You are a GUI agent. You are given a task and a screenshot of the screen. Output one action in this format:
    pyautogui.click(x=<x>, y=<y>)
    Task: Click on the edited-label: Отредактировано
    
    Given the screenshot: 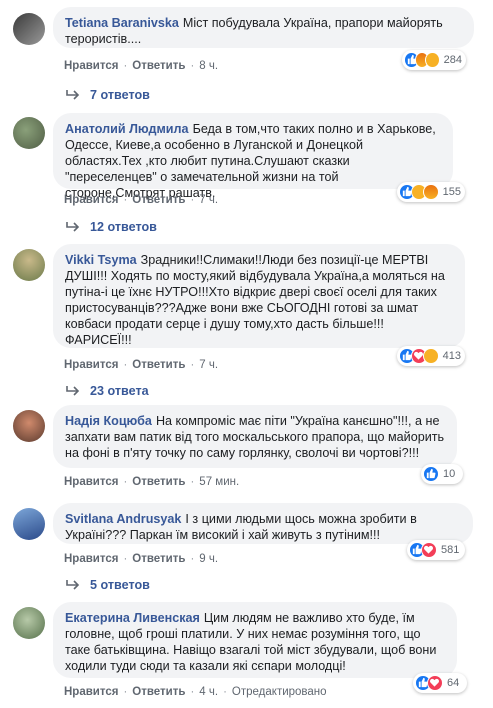 What is the action you would take?
    pyautogui.click(x=279, y=692)
    